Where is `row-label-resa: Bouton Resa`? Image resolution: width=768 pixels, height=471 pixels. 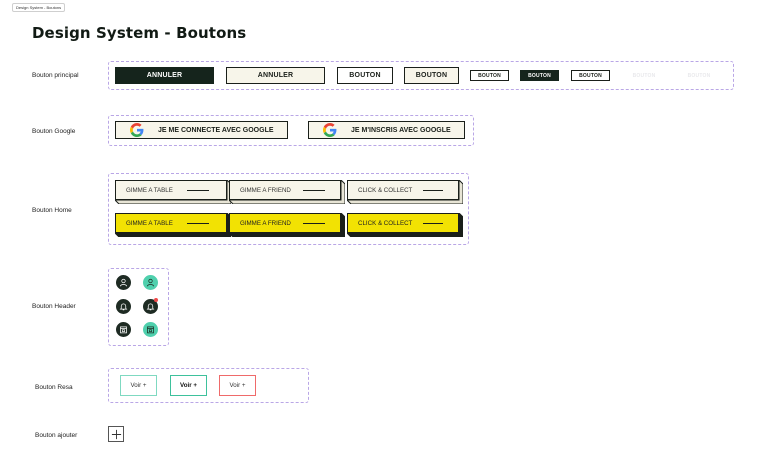
row-label-resa: Bouton Resa is located at coordinates (54, 387).